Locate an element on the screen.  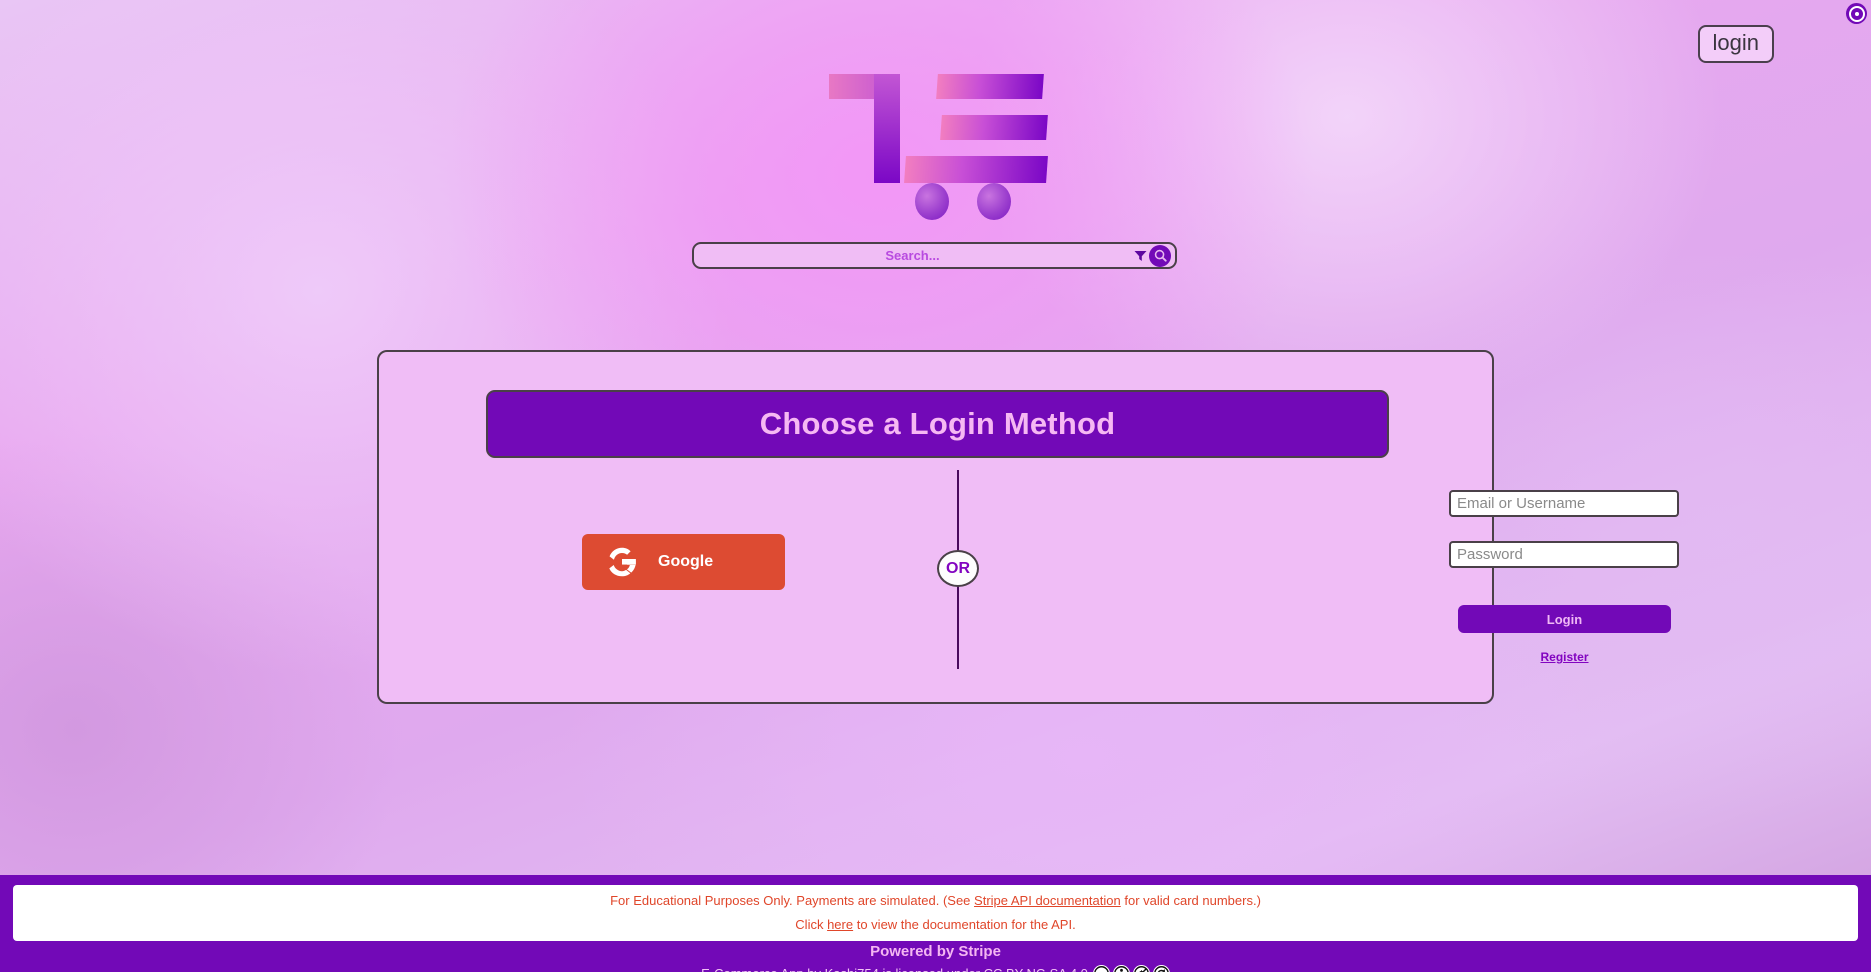
cart-handle-vertical is located at coordinates (886, 128).